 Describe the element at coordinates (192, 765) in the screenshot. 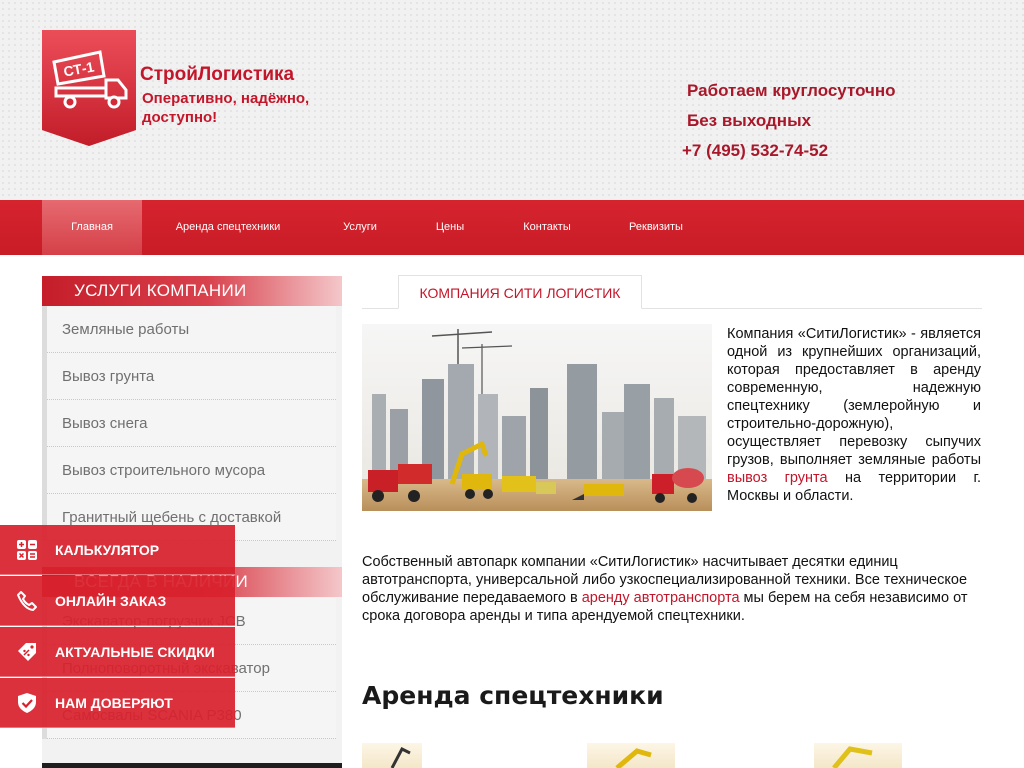

I see `sidebar-bottom-bar` at that location.